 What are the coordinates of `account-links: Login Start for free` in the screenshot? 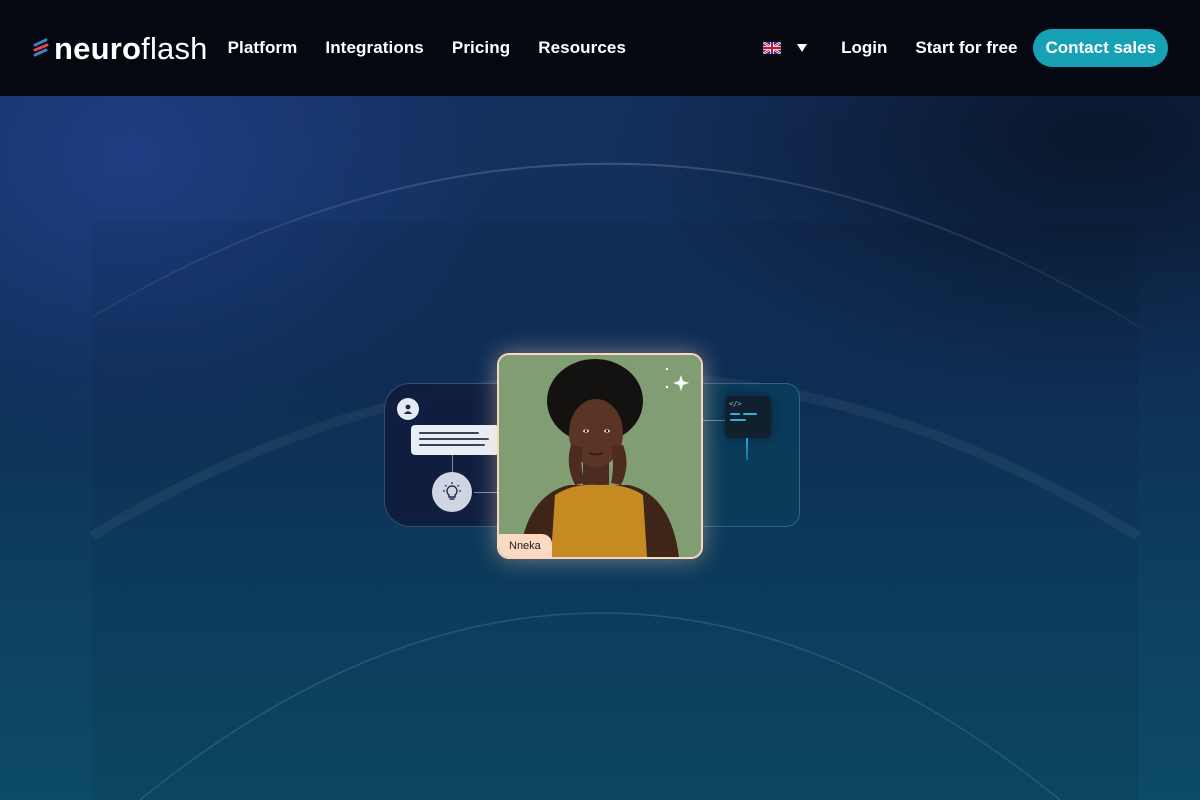 It's located at (929, 48).